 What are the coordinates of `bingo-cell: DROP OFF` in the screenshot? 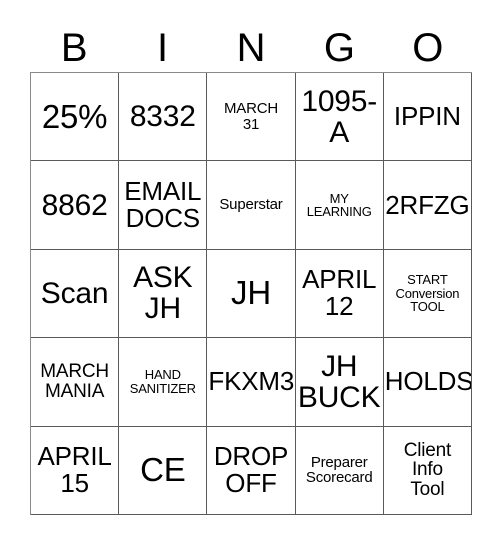 It's located at (251, 470).